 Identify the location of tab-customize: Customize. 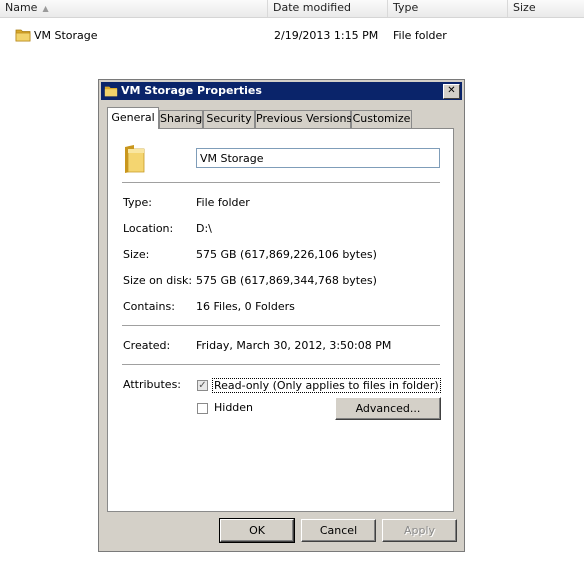
(381, 119).